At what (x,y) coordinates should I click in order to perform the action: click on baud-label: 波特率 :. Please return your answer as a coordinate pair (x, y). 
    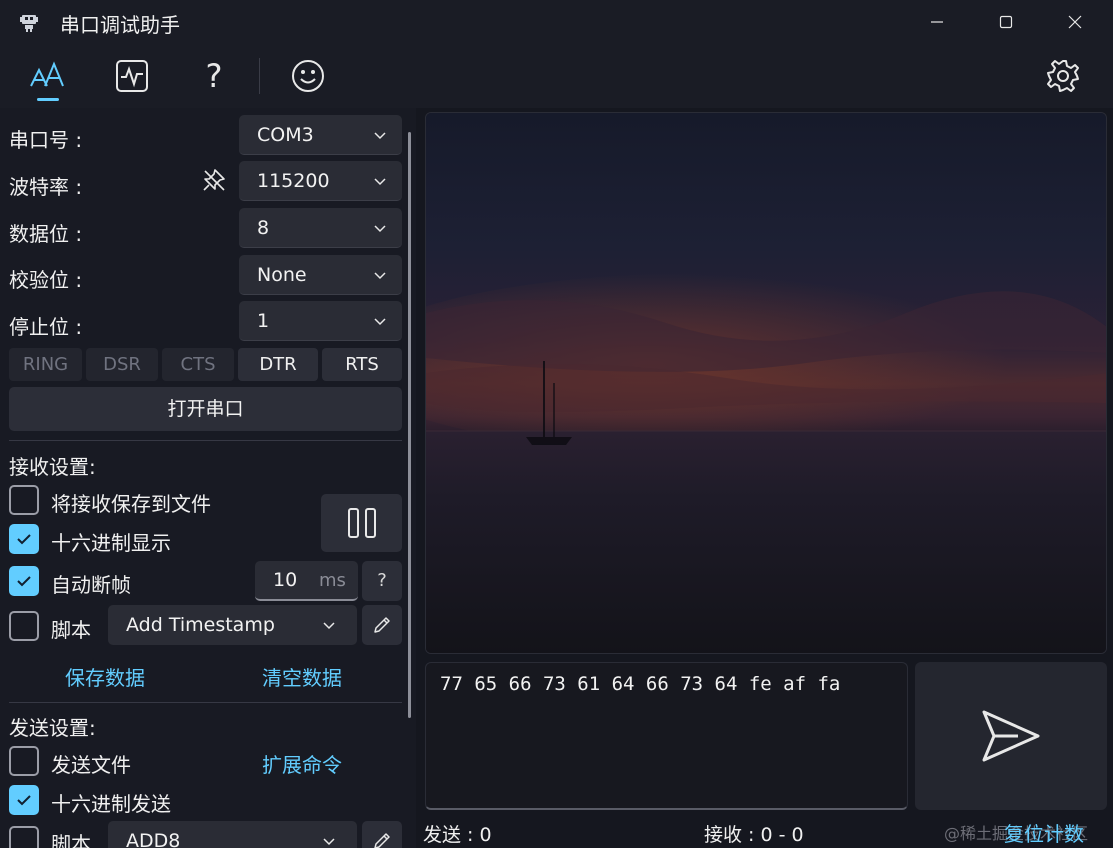
    Looking at the image, I should click on (46, 187).